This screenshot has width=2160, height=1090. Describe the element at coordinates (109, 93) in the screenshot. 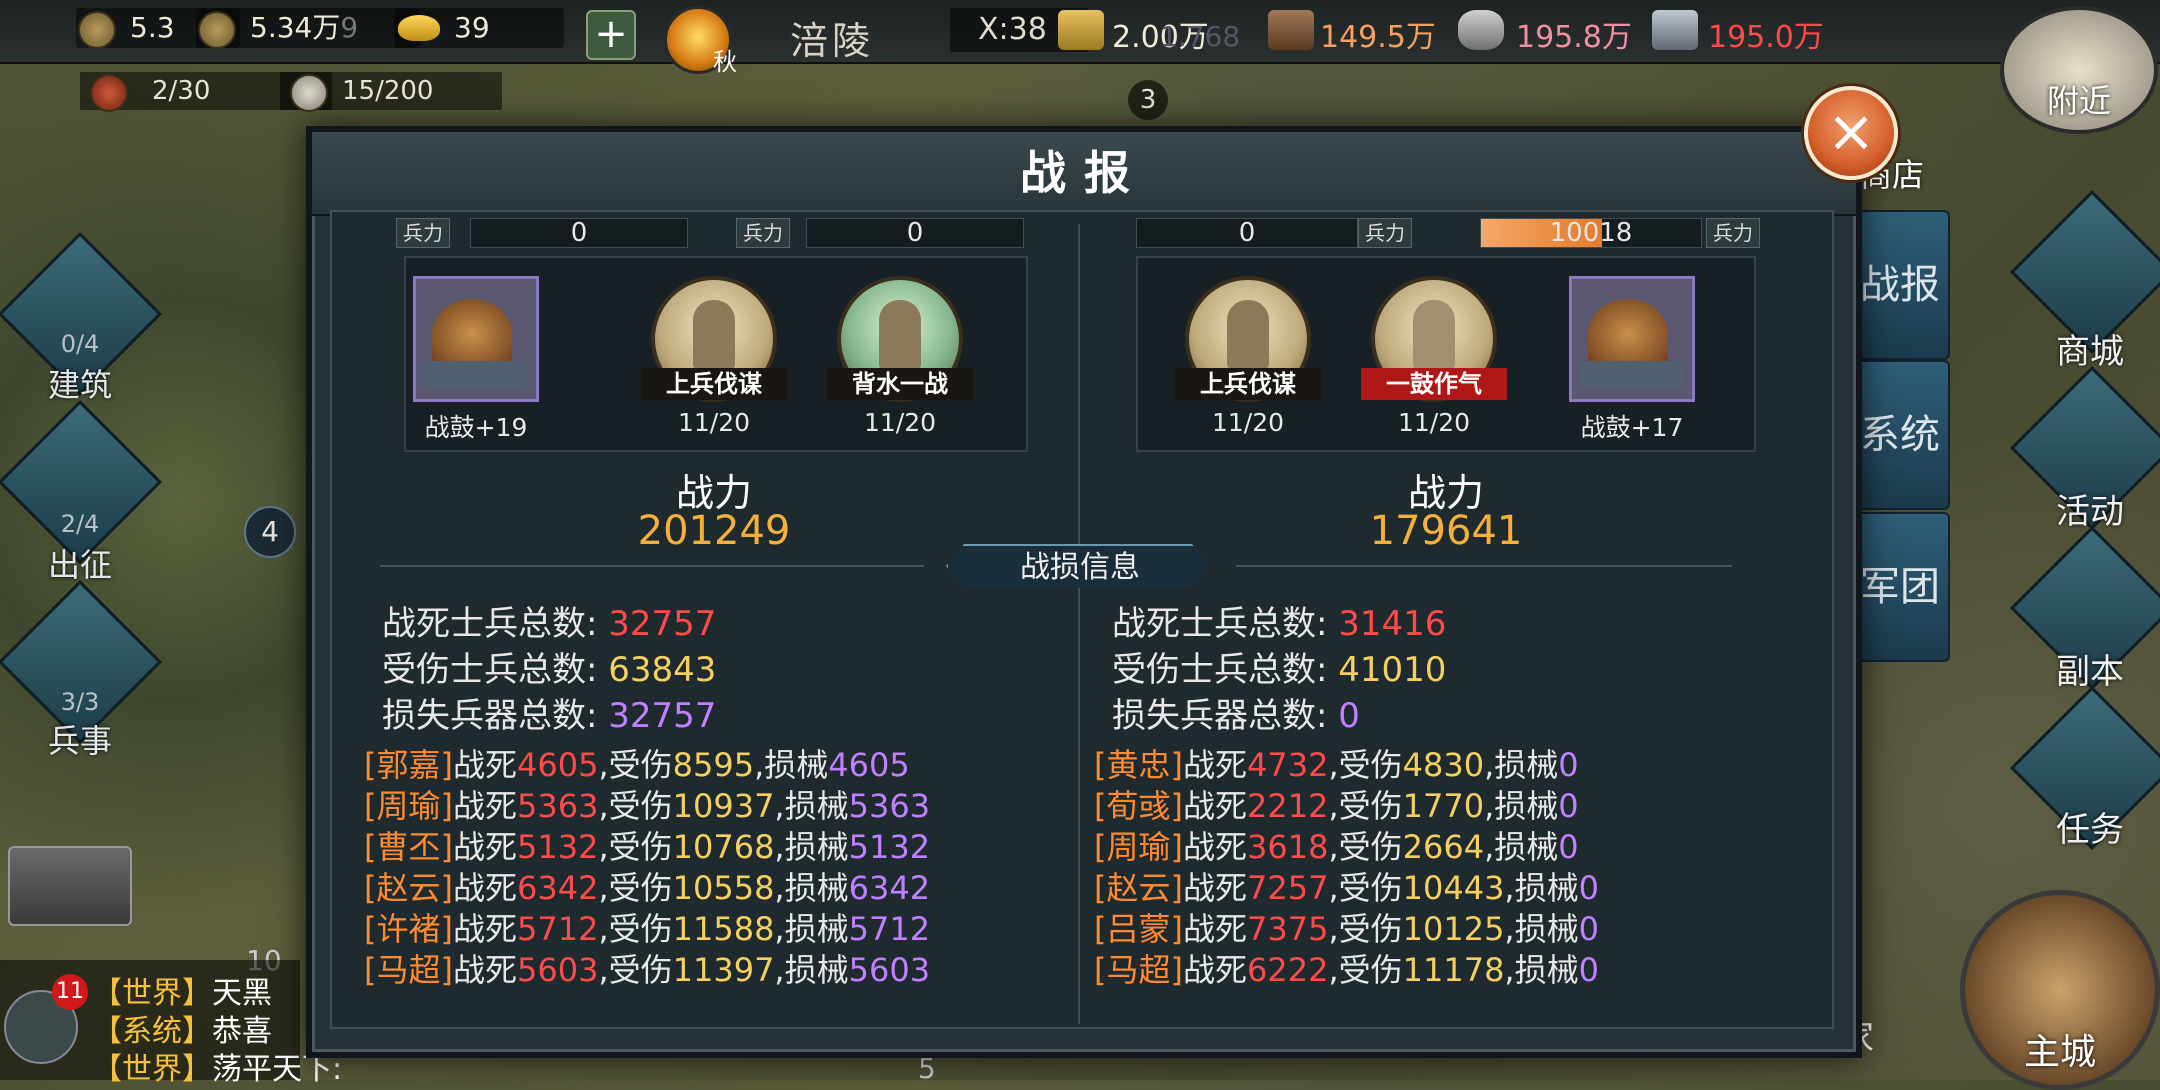

I see `general-icon` at that location.